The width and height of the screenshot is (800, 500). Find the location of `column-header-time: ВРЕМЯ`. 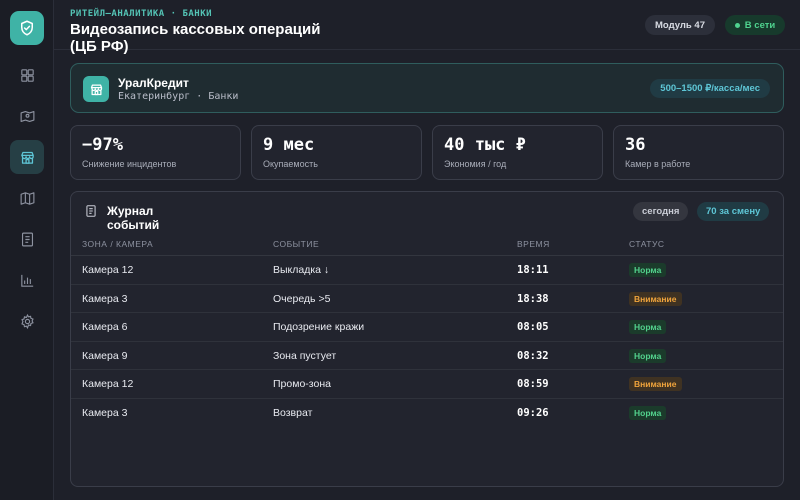

column-header-time: ВРЕМЯ is located at coordinates (533, 244).